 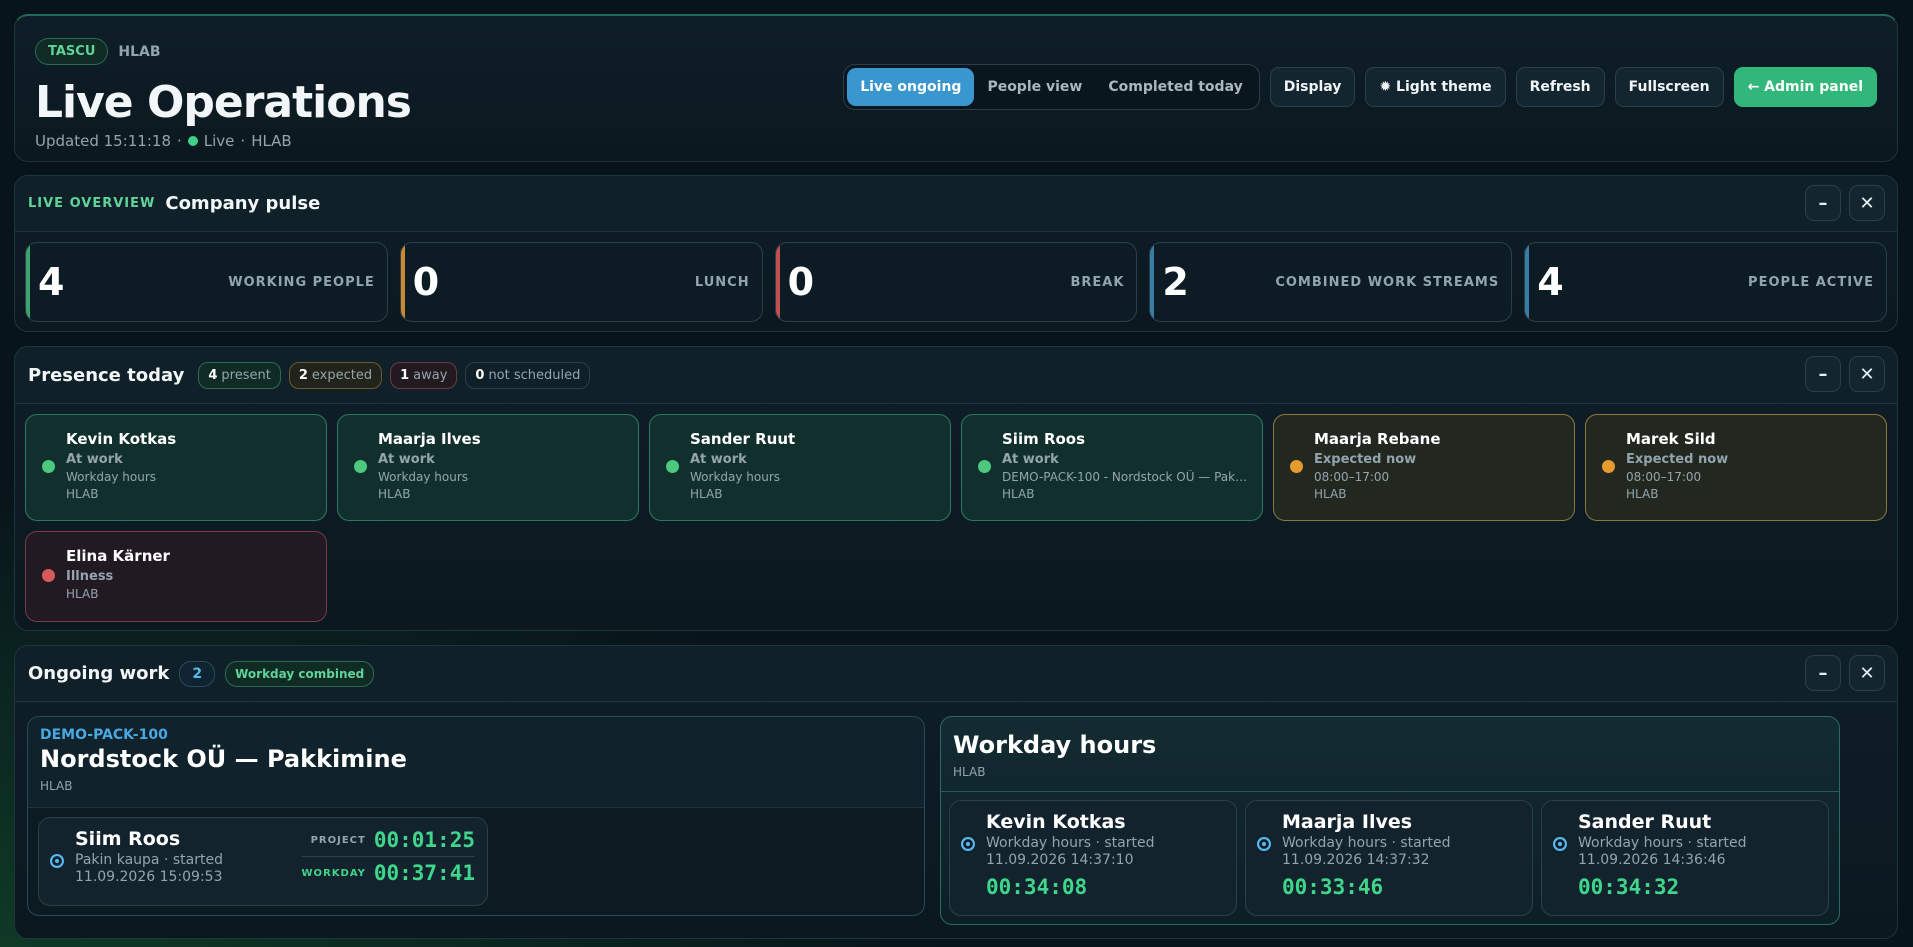 What do you see at coordinates (1312, 87) in the screenshot?
I see `display-button: Display` at bounding box center [1312, 87].